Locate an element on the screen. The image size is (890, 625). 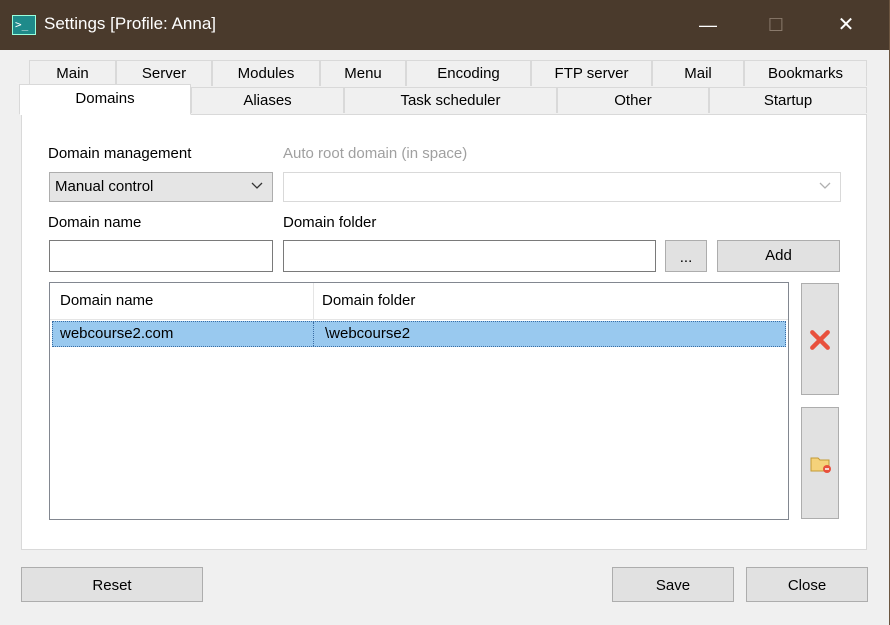
app-icon: >_ is located at coordinates (24, 25).